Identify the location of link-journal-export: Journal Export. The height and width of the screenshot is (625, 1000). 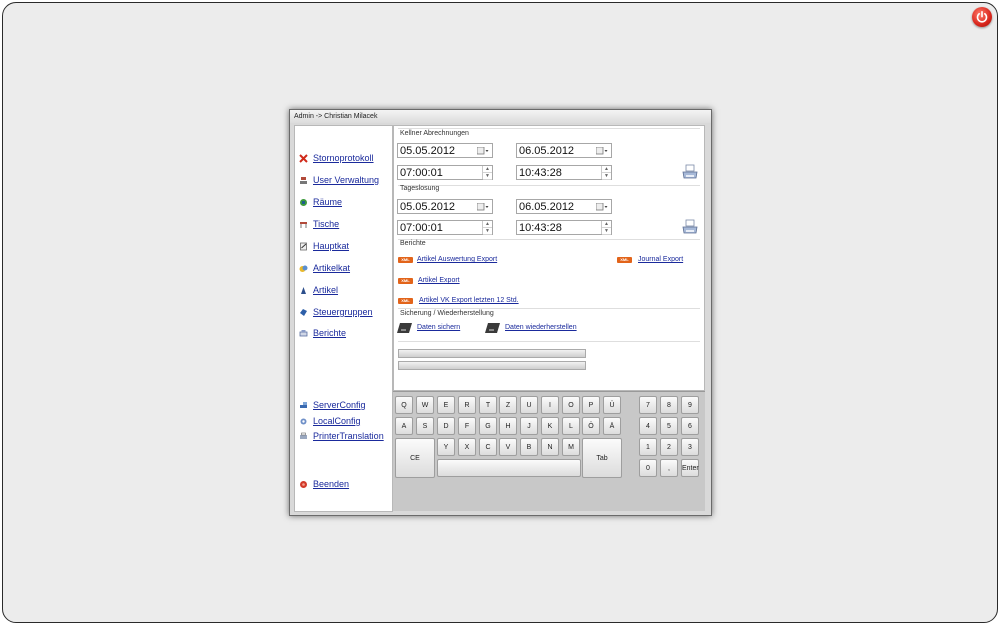
(660, 259).